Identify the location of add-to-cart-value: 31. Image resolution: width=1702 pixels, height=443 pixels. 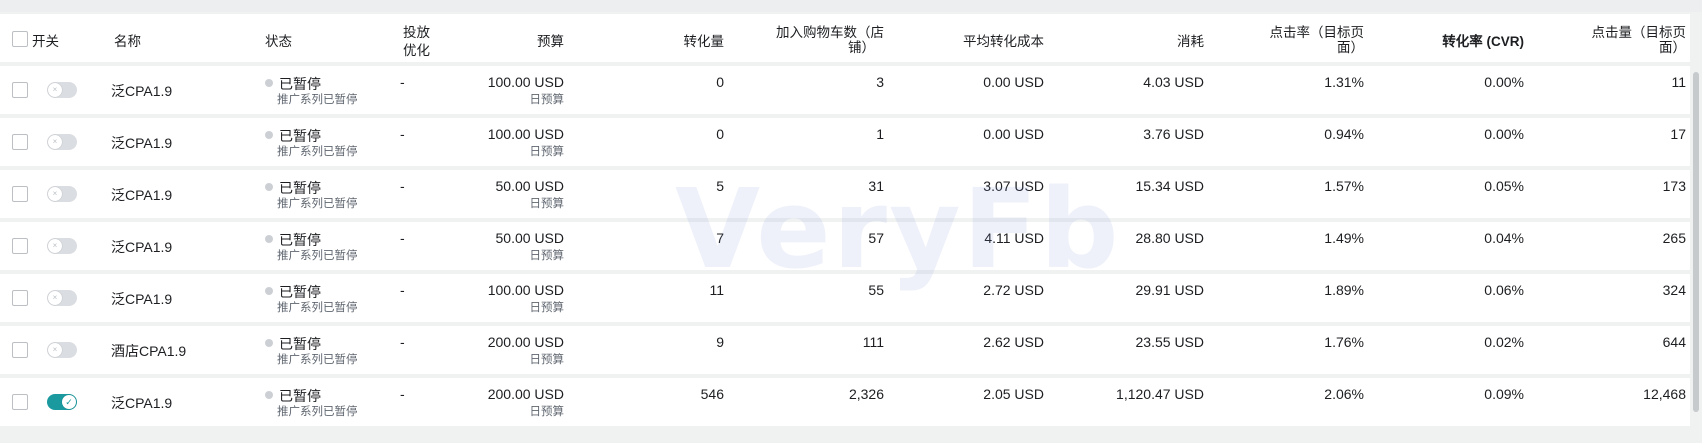
(876, 186).